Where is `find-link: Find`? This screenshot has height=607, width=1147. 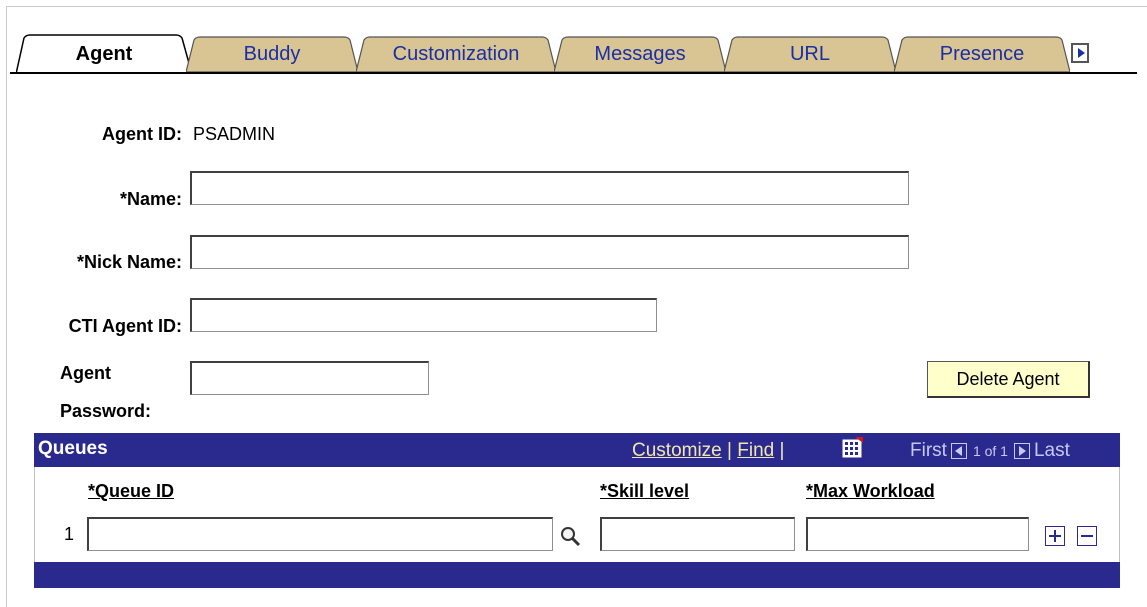 find-link: Find is located at coordinates (755, 450).